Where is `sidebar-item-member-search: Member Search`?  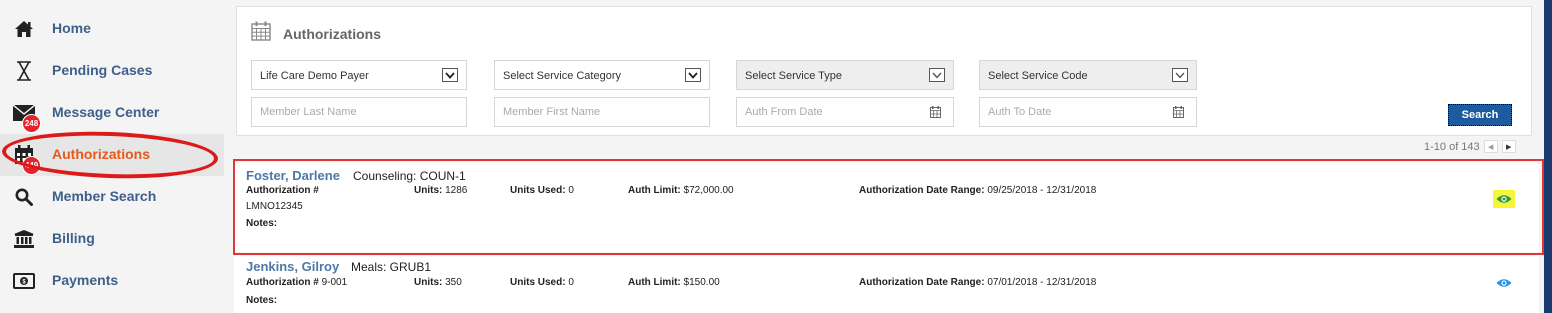
sidebar-item-member-search: Member Search is located at coordinates (112, 197).